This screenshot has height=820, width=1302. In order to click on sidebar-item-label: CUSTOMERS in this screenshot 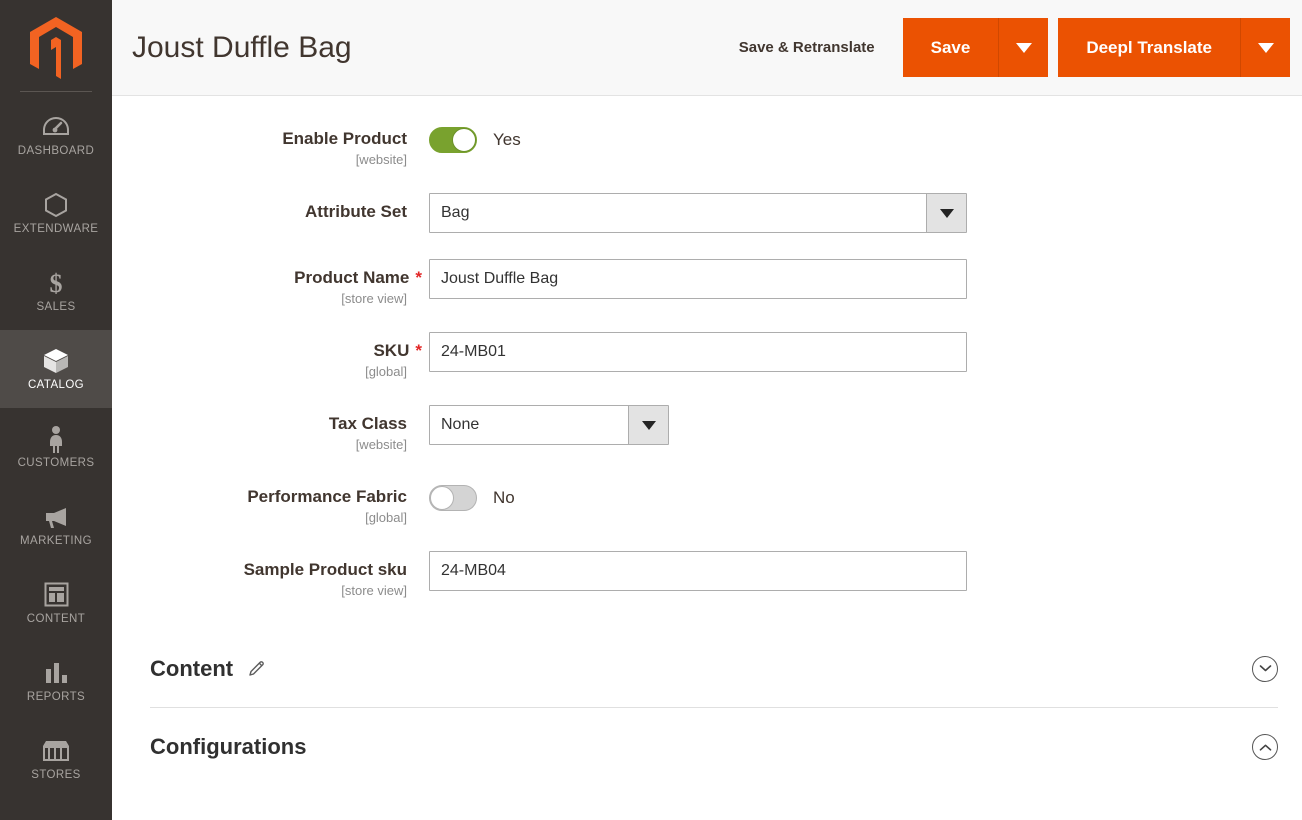, I will do `click(56, 462)`.